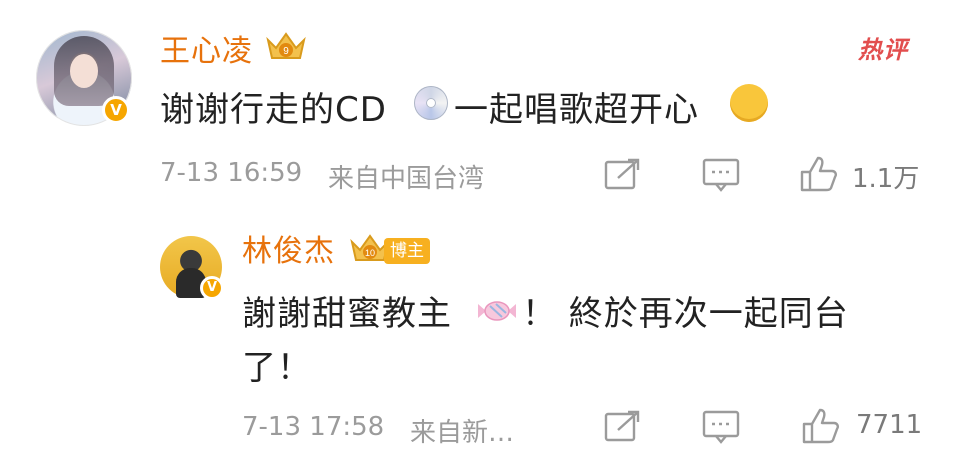 This screenshot has height=460, width=960. I want to click on crown-badge-icon: 9, so click(286, 45).